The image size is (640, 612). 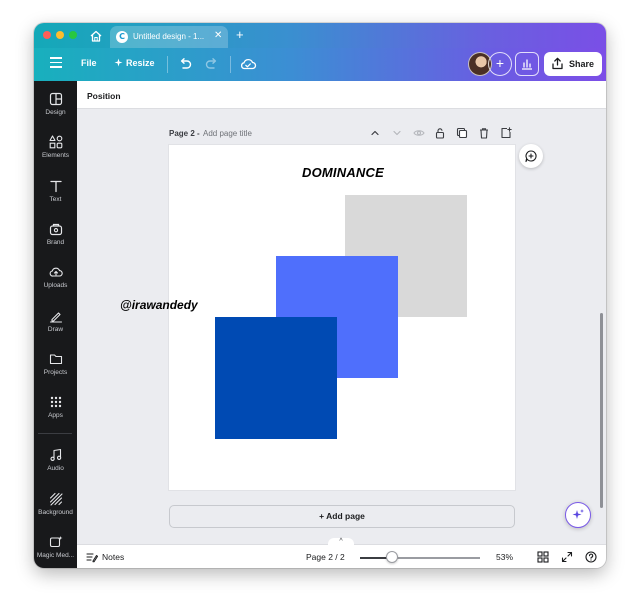 I want to click on sidebar-item-projects: Projects, so click(x=55, y=372).